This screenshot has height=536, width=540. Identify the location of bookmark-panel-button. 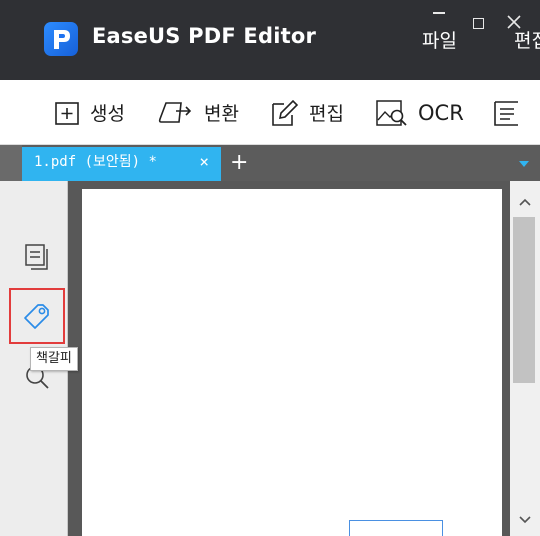
(37, 316).